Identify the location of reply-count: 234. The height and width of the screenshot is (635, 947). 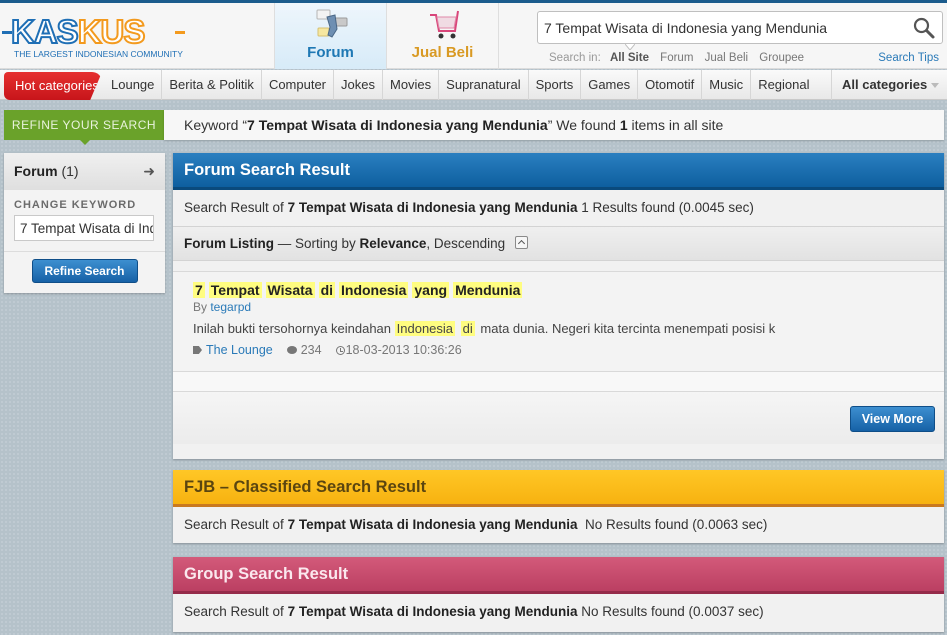
(311, 350).